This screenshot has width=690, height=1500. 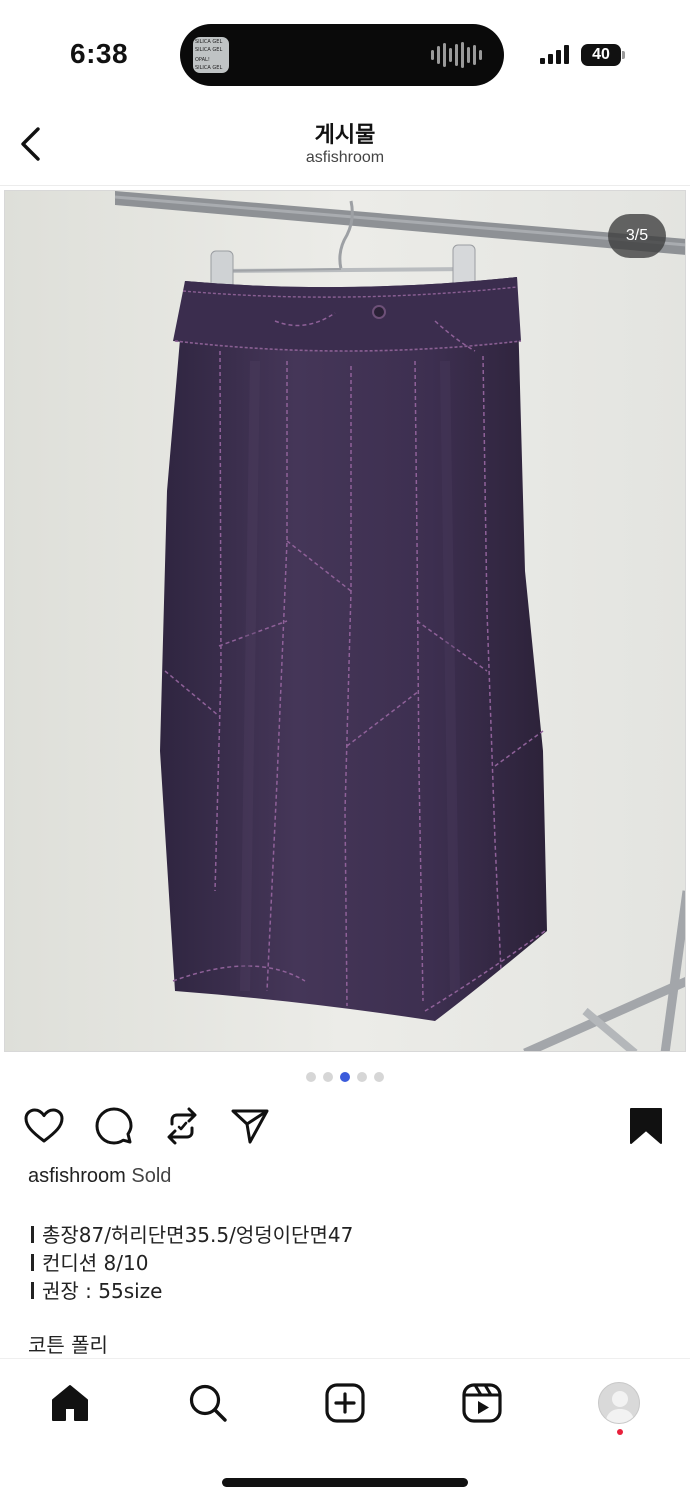 I want to click on comment-button, so click(x=114, y=1126).